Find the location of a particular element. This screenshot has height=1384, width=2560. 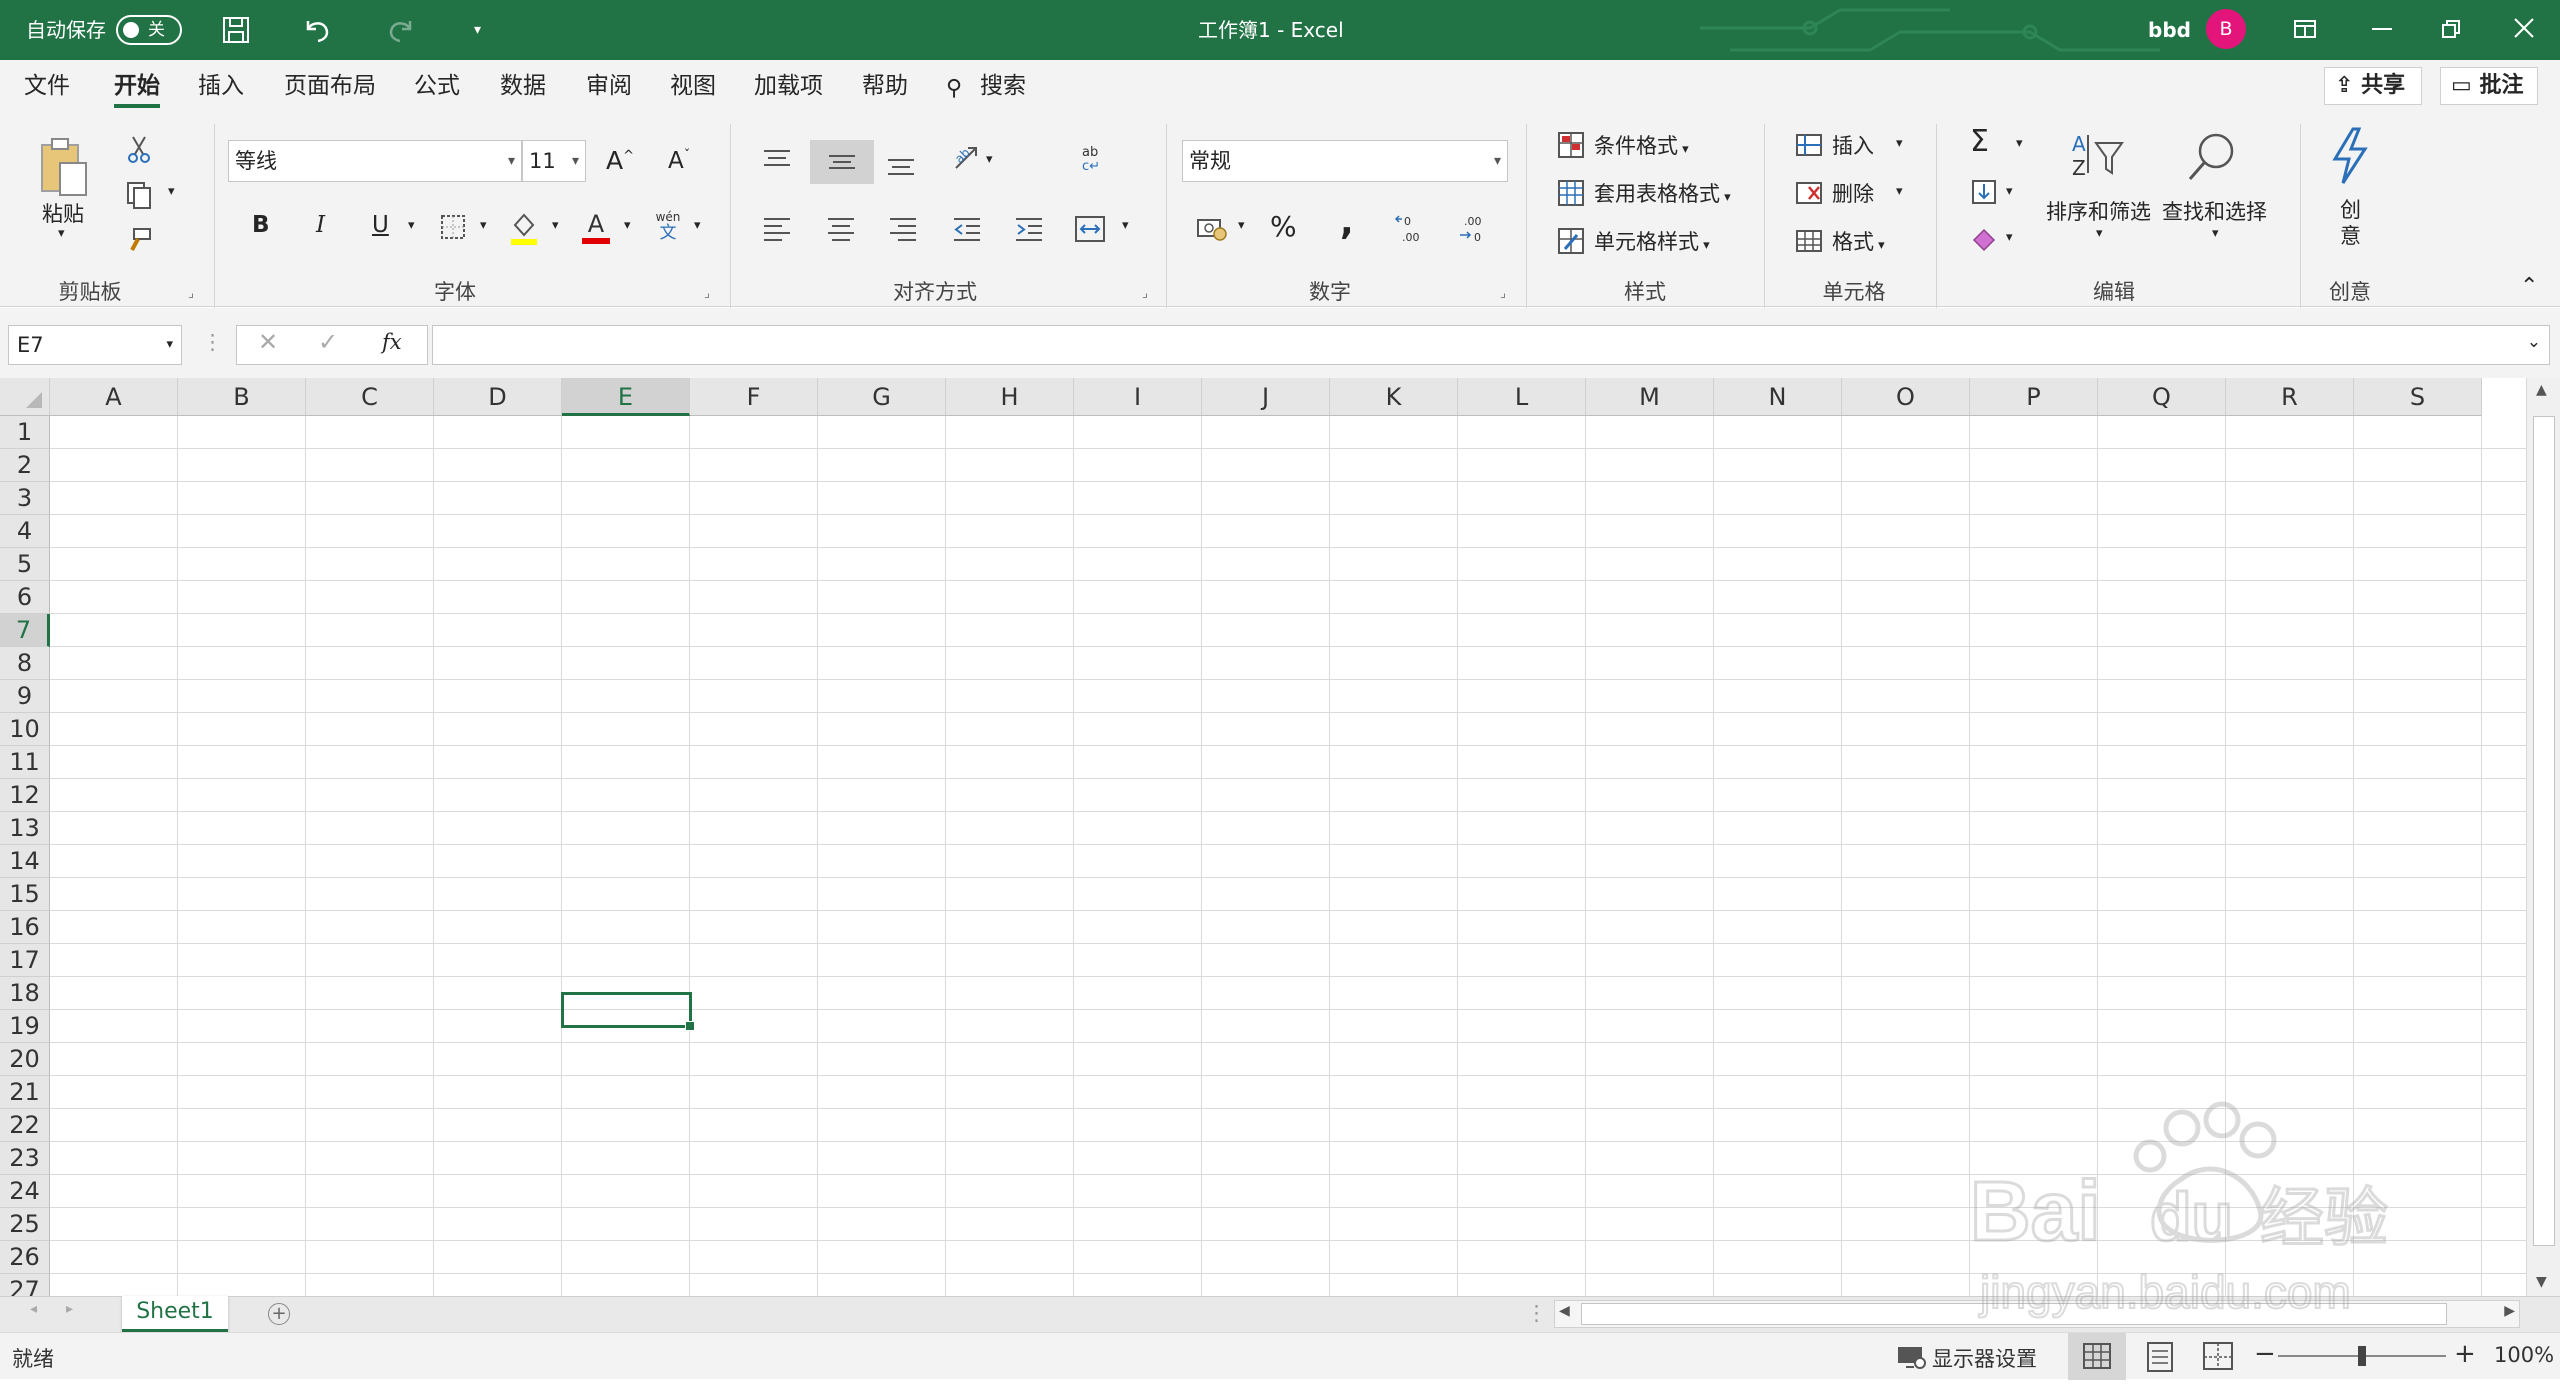

ribbon-display-icon is located at coordinates (2305, 29).